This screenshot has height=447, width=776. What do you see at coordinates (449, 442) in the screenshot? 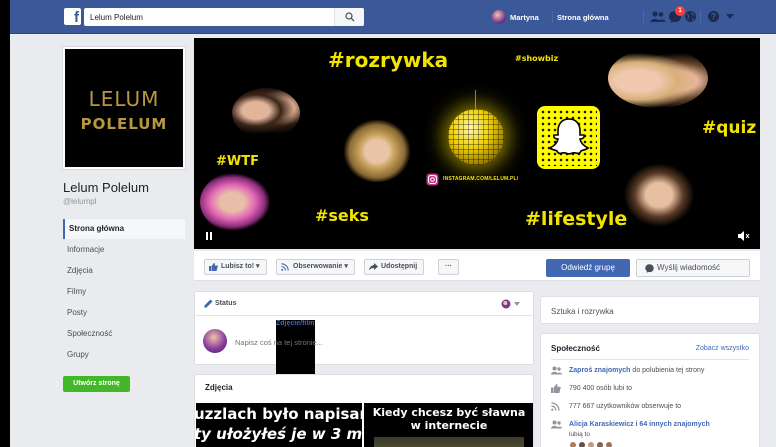
I see `meme-image` at bounding box center [449, 442].